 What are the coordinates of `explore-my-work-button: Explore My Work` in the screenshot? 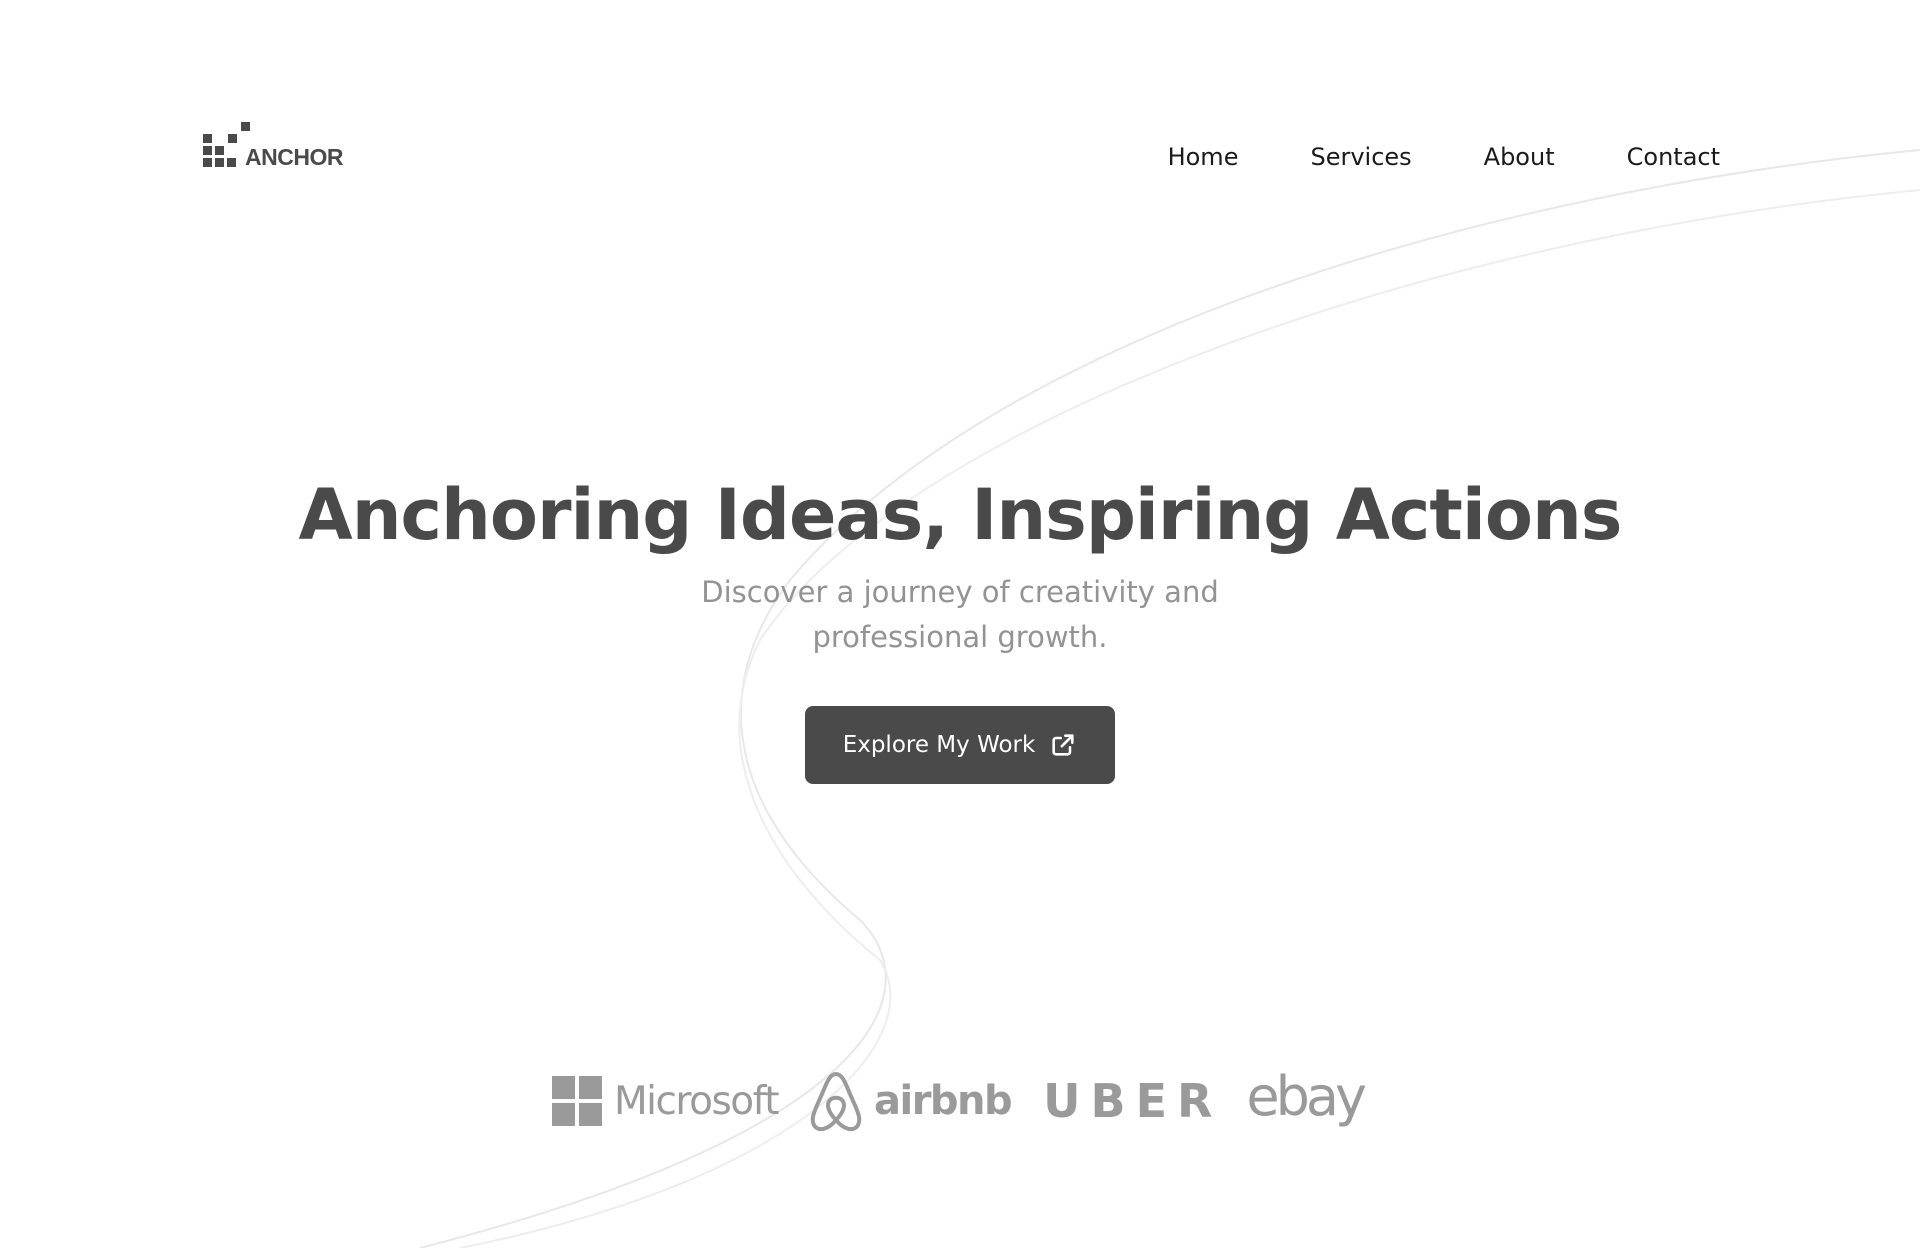 It's located at (960, 745).